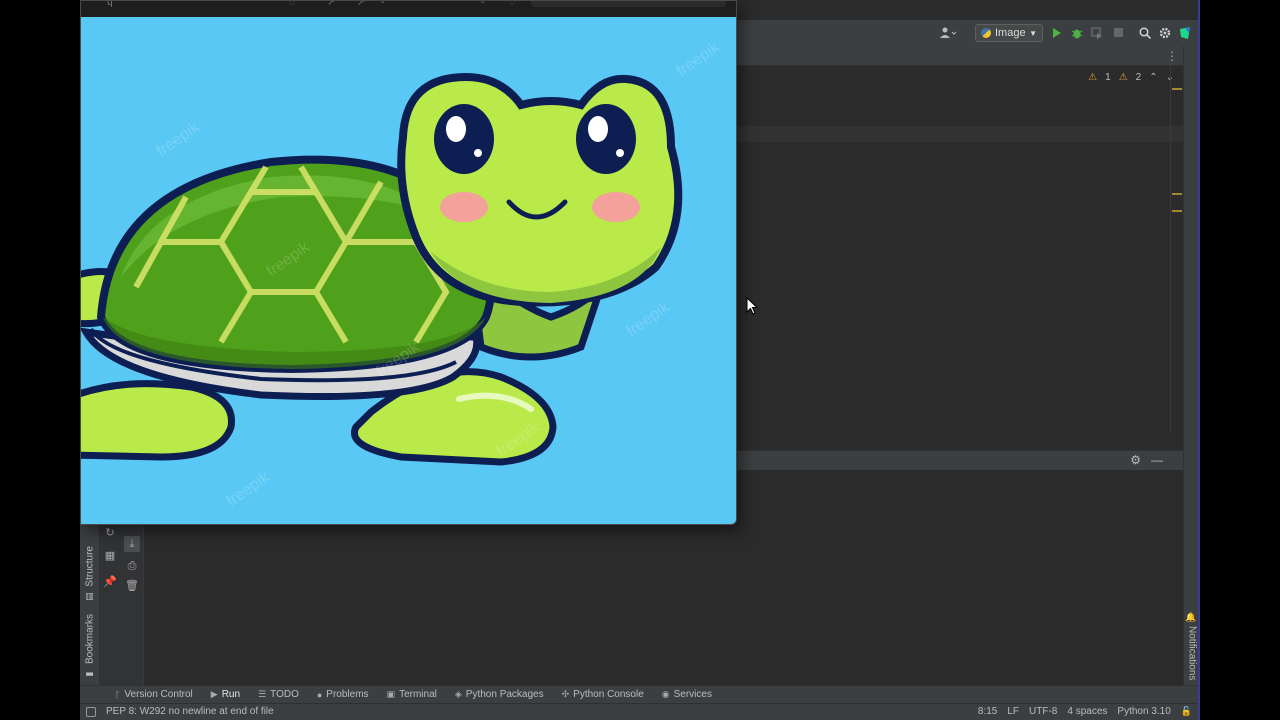  Describe the element at coordinates (1172, 56) in the screenshot. I see `more-options-icon: ⋮` at that location.